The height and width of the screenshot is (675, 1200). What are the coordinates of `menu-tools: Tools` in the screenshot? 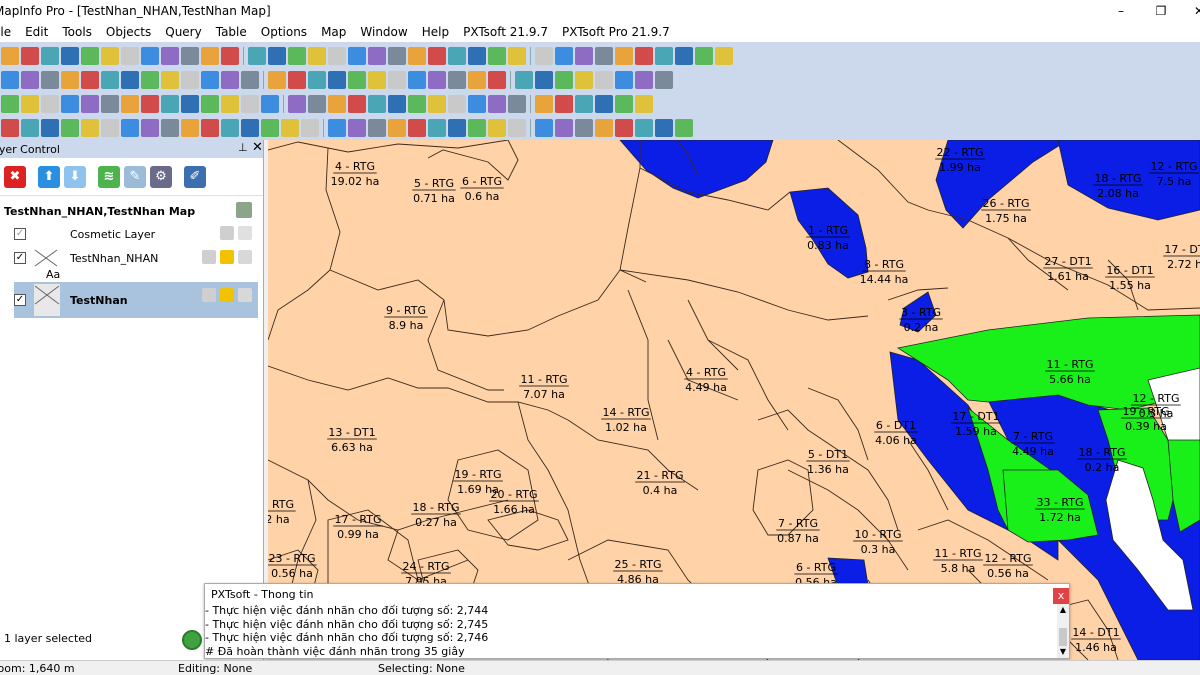 It's located at (77, 32).